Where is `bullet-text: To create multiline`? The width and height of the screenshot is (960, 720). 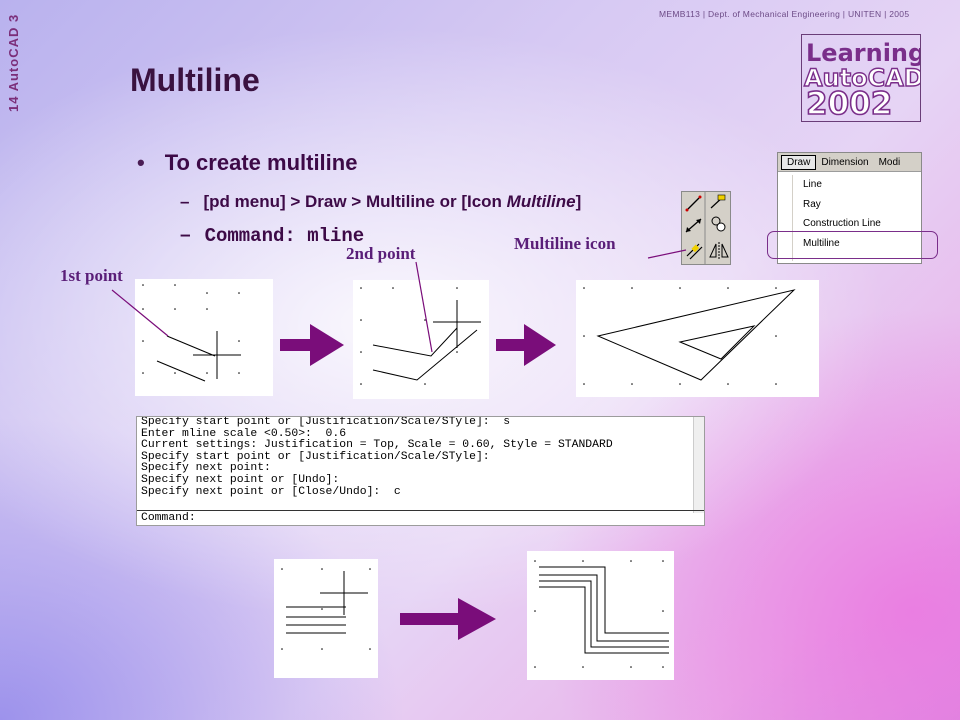
bullet-text: To create multiline is located at coordinates (261, 162).